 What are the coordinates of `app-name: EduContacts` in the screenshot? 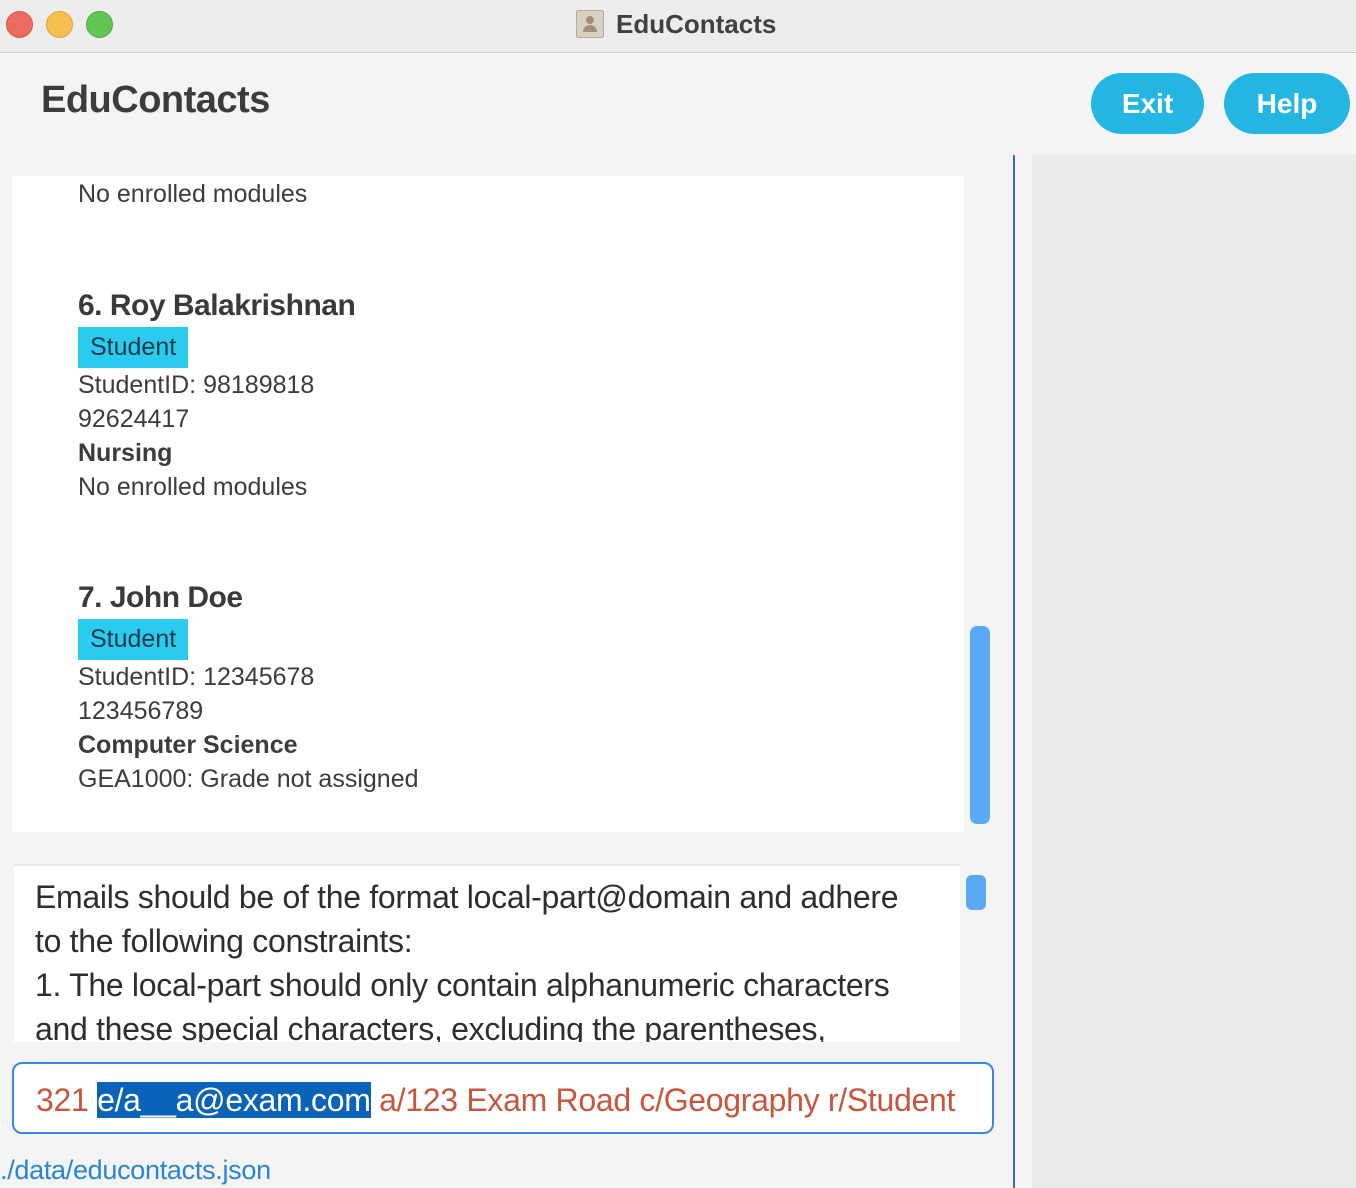 It's located at (155, 100).